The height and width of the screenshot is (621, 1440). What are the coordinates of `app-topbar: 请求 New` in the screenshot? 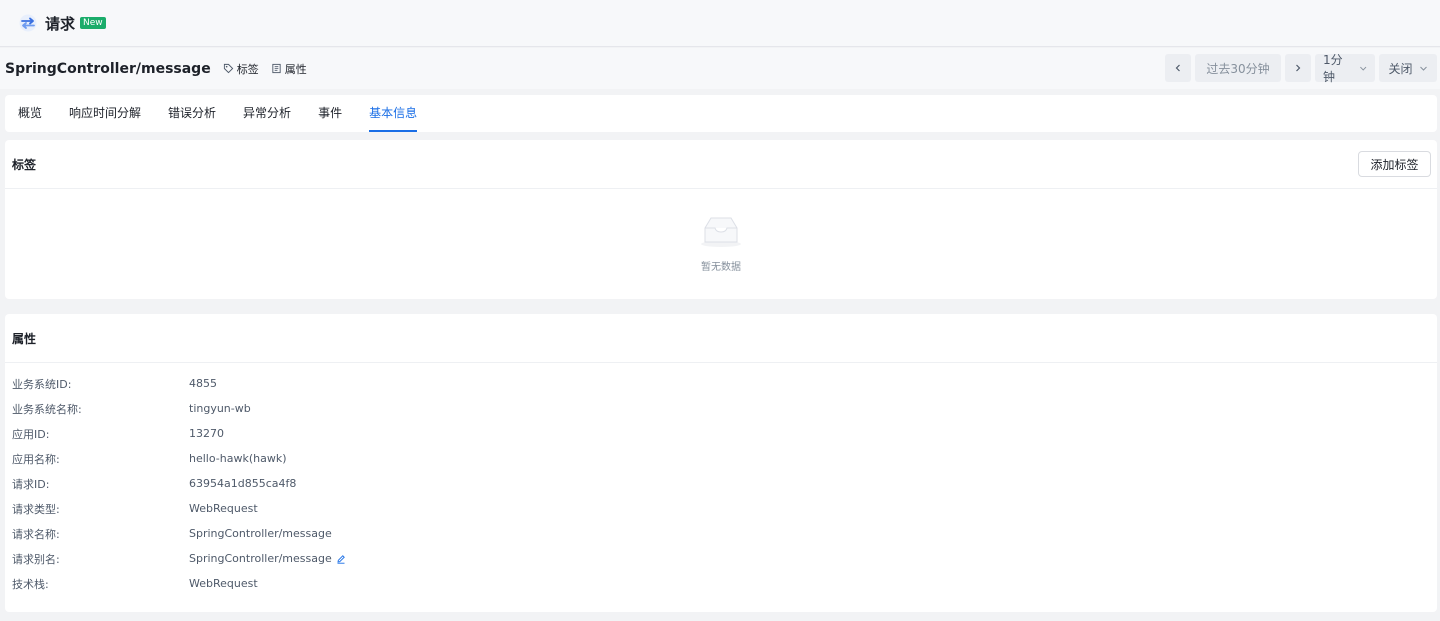 It's located at (720, 23).